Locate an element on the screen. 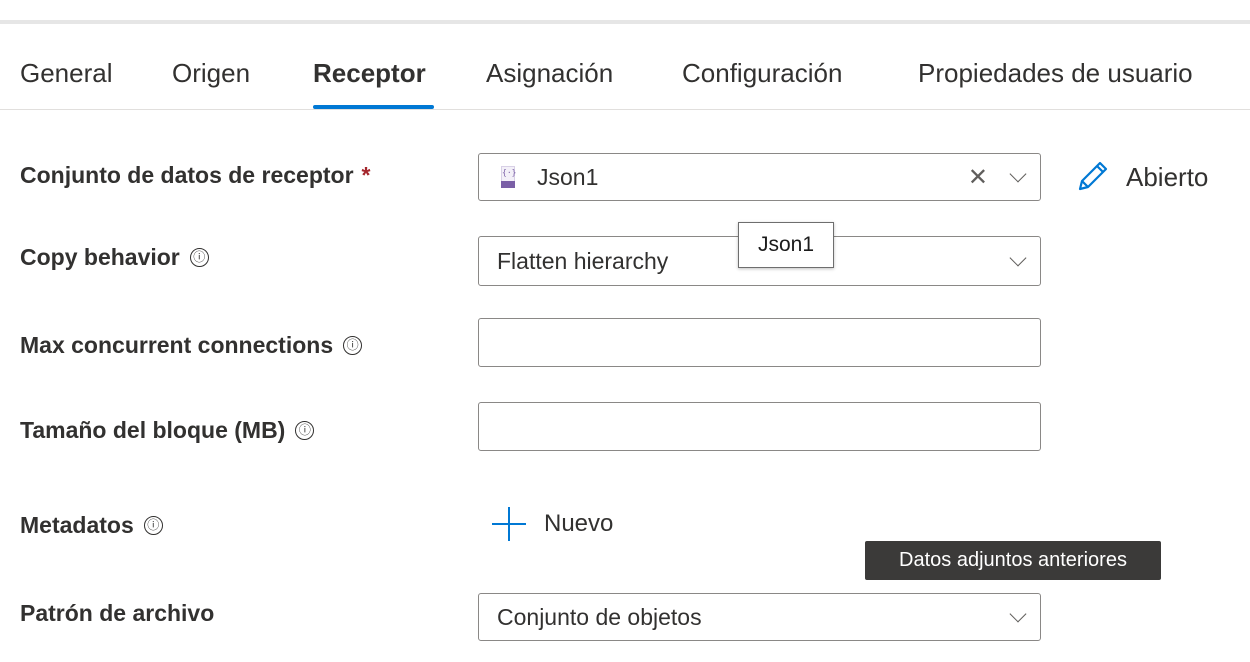  sink-dataset-dropdown: {·} Json1 ✕ is located at coordinates (759, 177).